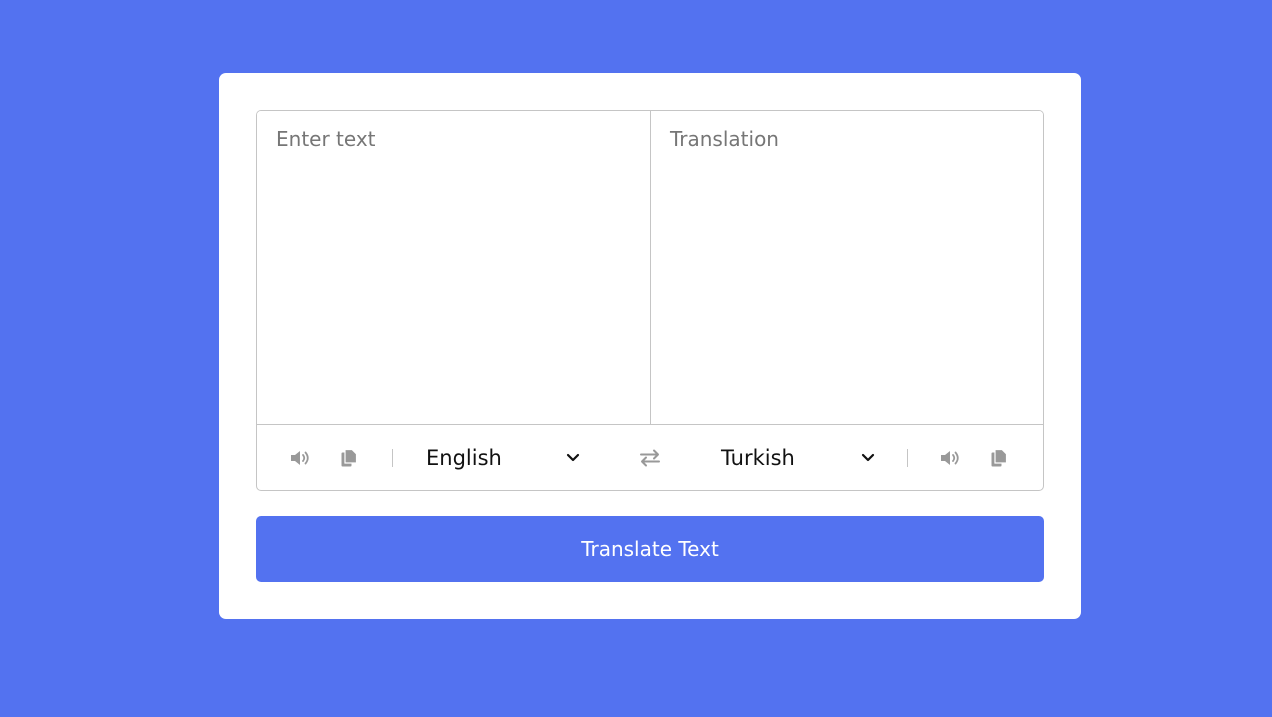 The height and width of the screenshot is (717, 1272). I want to click on source-copy-icon, so click(349, 457).